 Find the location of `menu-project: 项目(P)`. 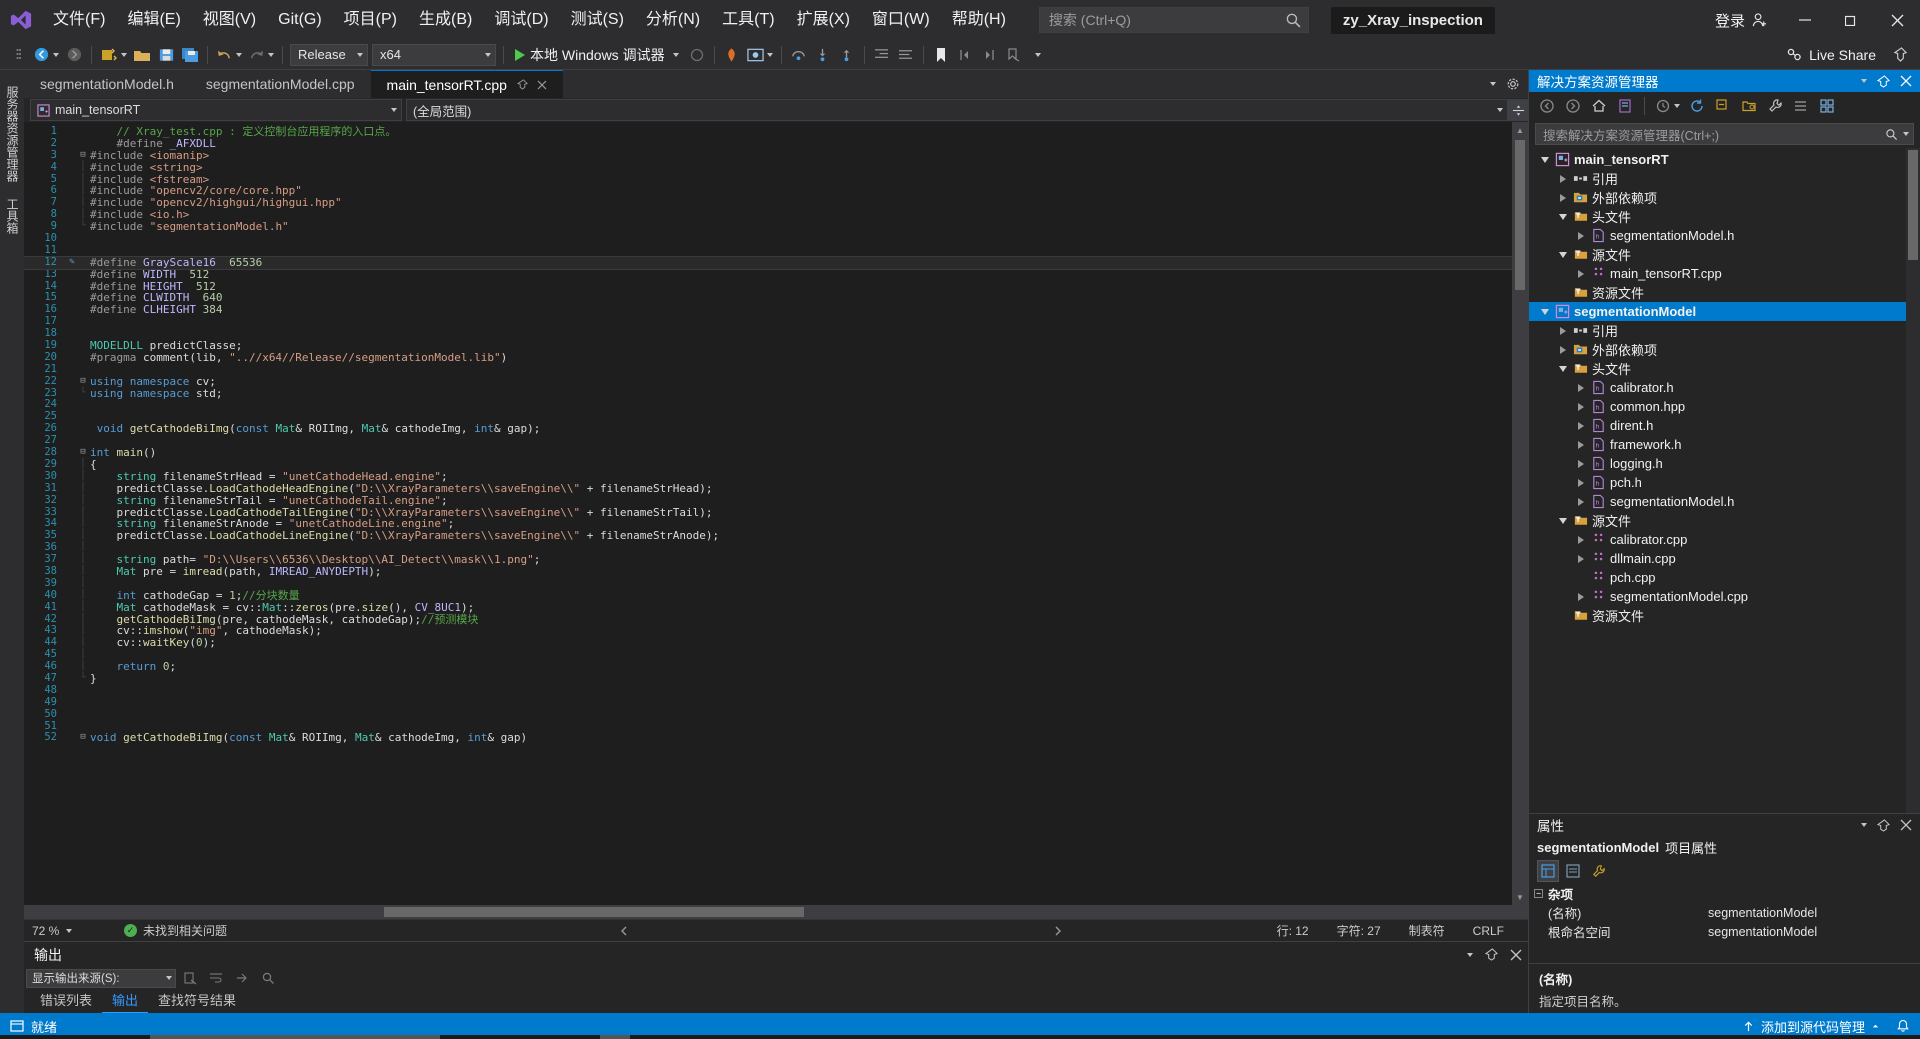

menu-project: 项目(P) is located at coordinates (370, 20).